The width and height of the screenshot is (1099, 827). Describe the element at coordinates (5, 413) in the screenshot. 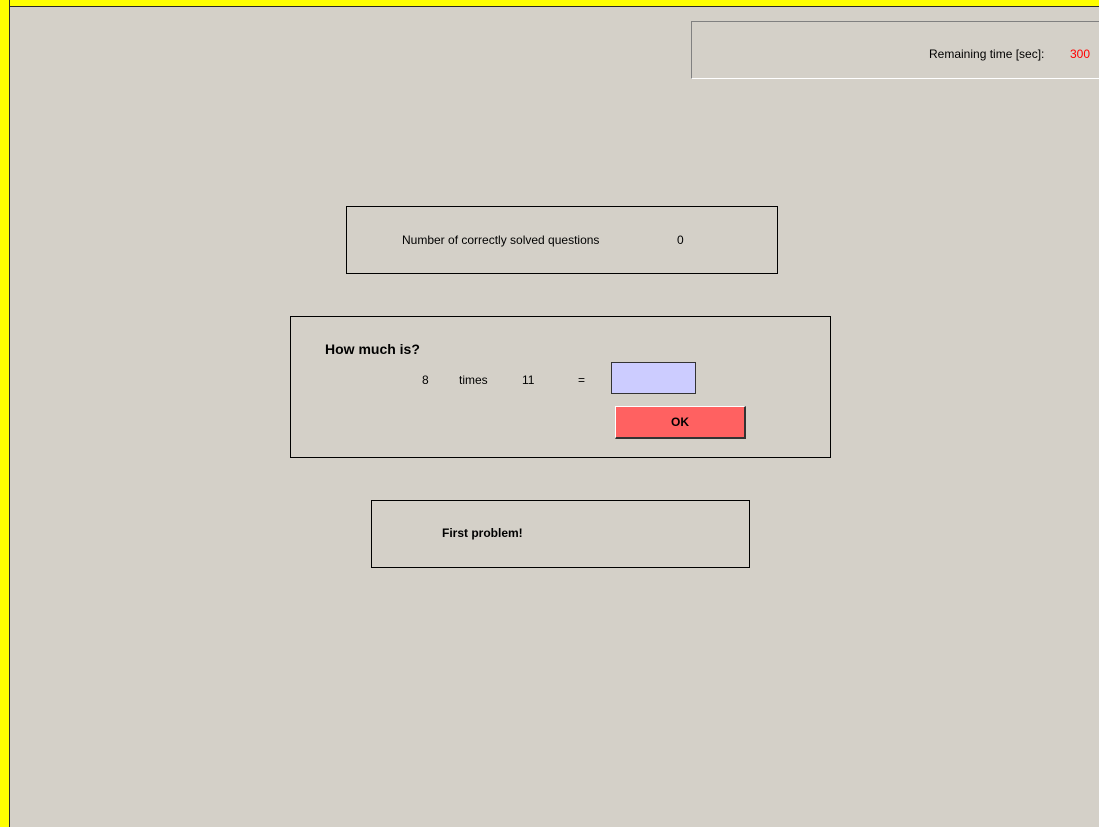

I see `window-left-border` at that location.